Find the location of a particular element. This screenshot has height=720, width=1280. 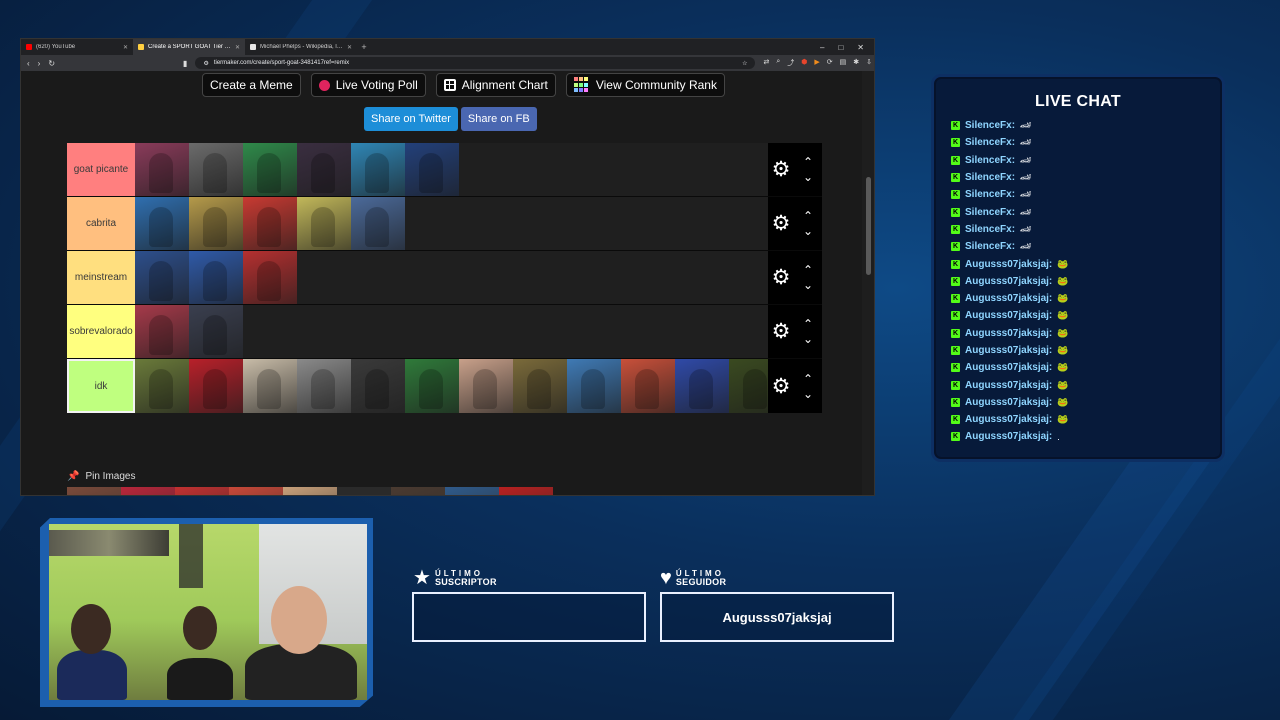

bookmark-flag-icon: ▮ is located at coordinates (185, 63).